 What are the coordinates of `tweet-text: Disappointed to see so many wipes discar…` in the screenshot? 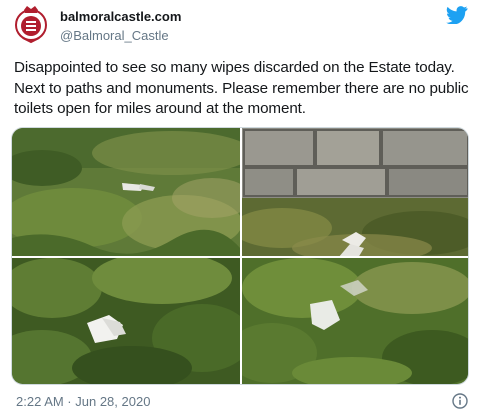 It's located at (241, 88).